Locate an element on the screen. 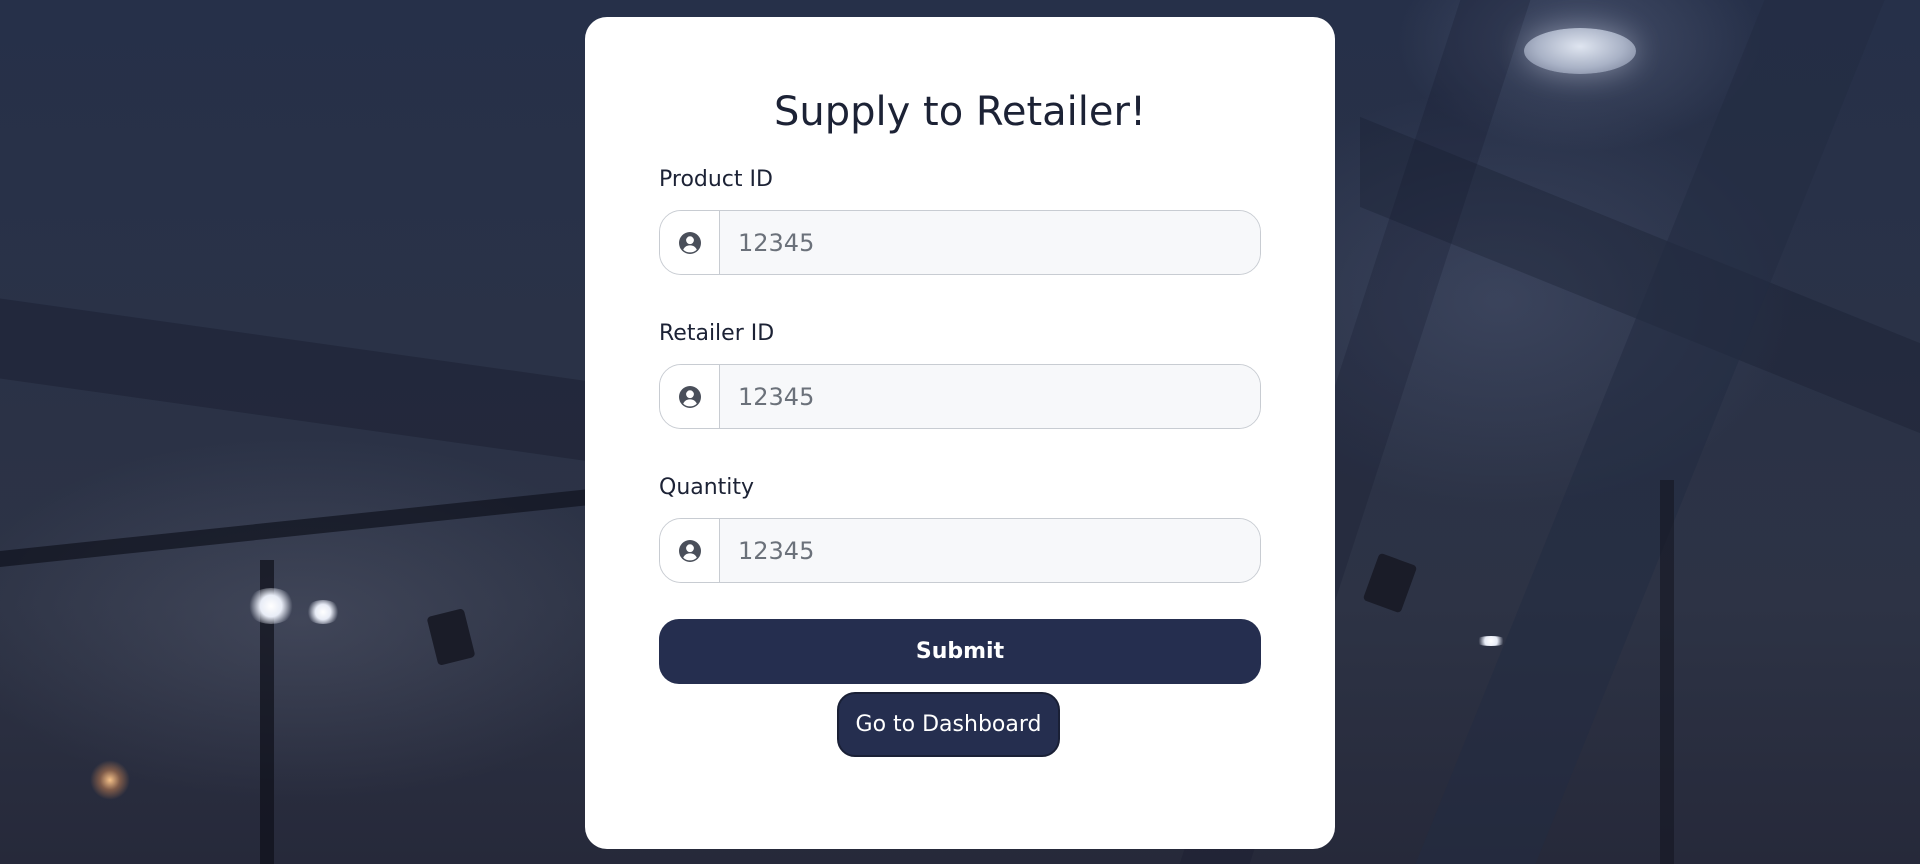 The image size is (1920, 864). product-id-input-group is located at coordinates (960, 242).